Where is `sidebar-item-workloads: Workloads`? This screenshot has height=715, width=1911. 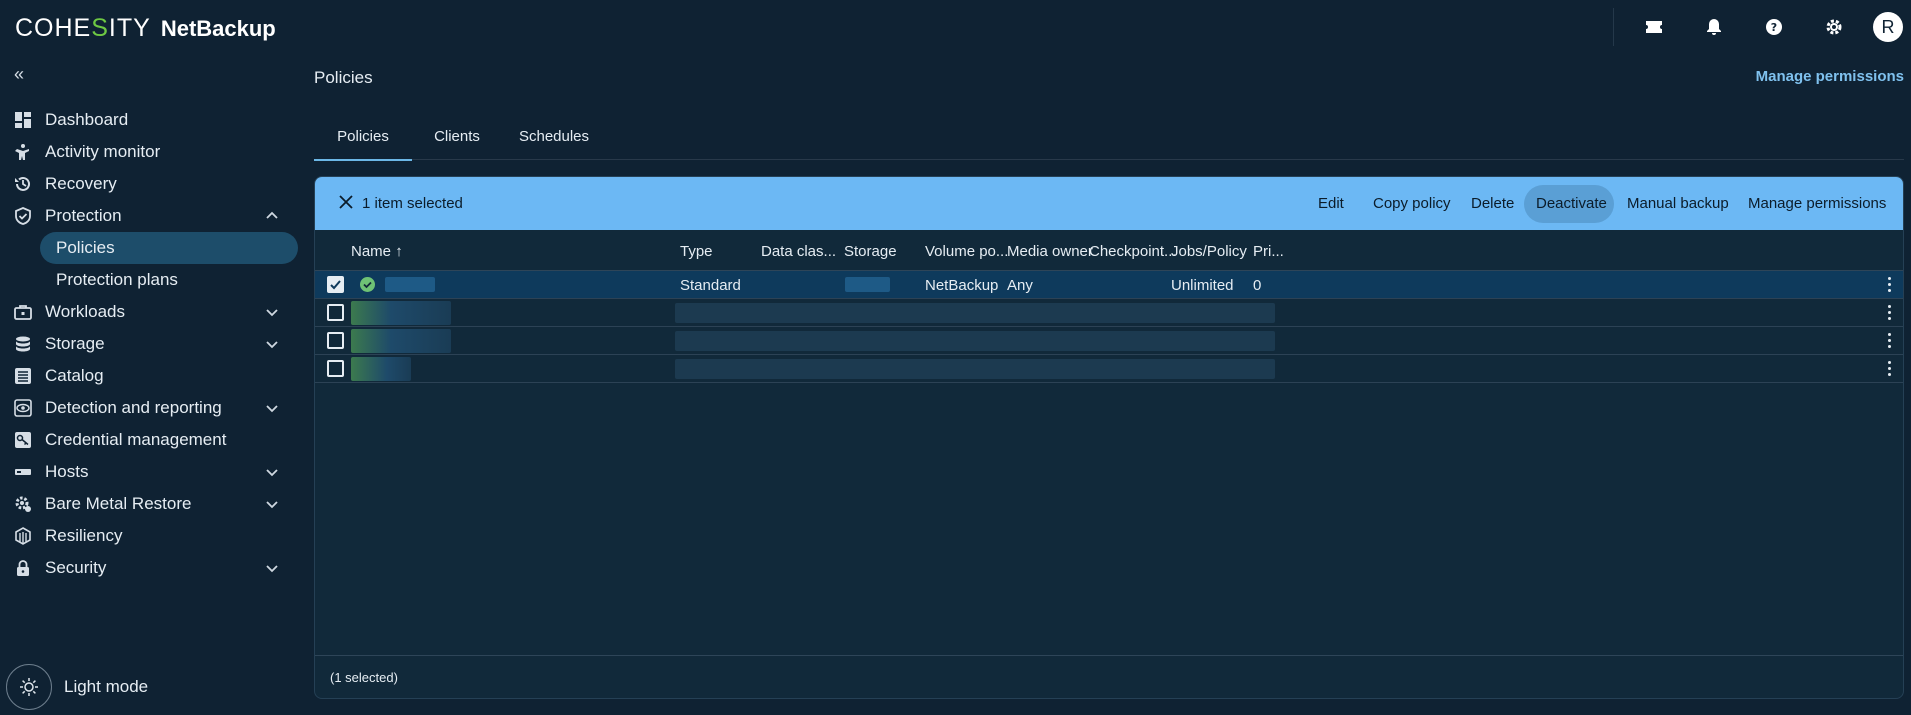 sidebar-item-workloads: Workloads is located at coordinates (150, 312).